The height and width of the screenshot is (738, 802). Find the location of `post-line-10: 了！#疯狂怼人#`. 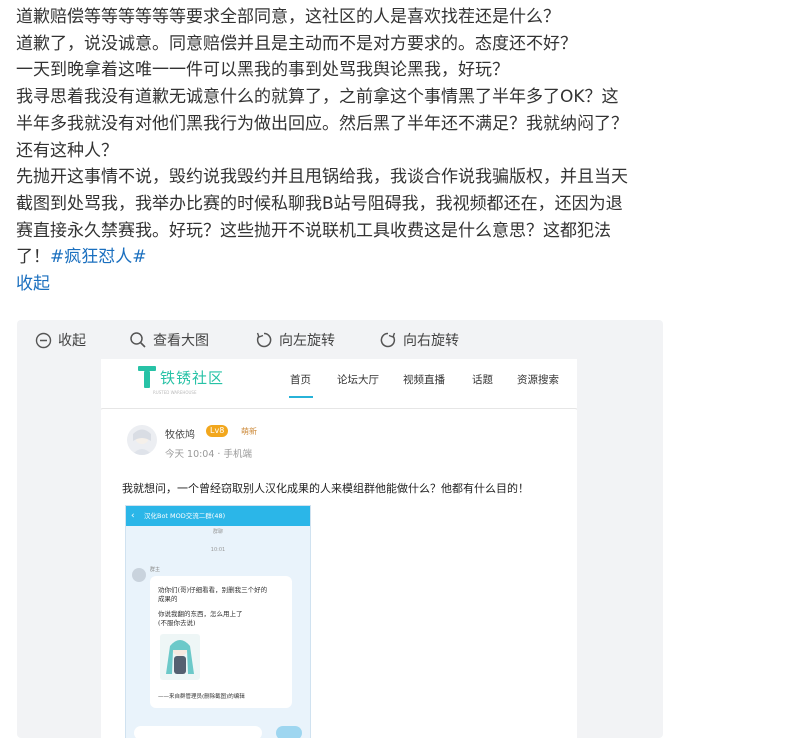

post-line-10: 了！#疯狂怼人# is located at coordinates (396, 257).